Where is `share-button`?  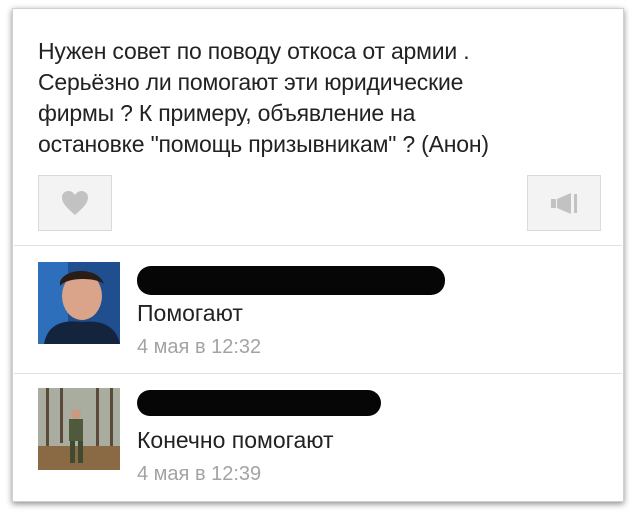 share-button is located at coordinates (564, 203).